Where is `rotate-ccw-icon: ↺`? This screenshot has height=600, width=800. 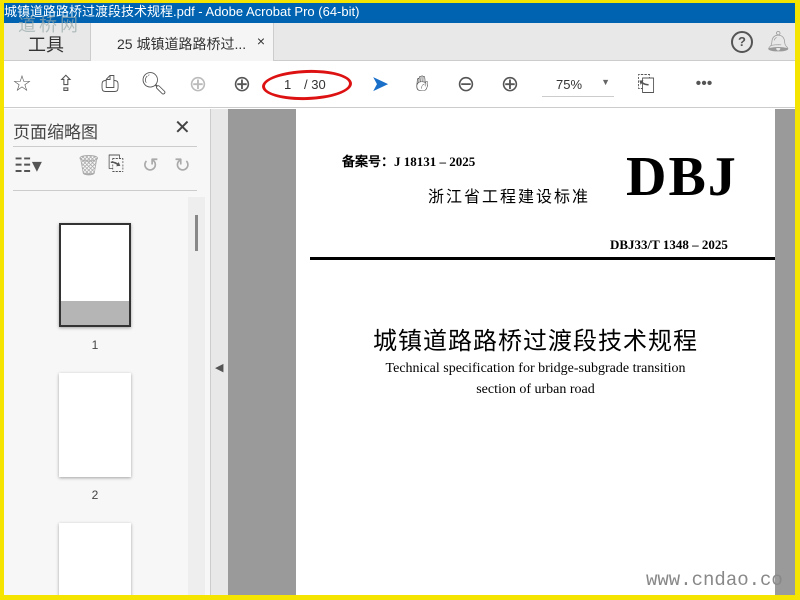
rotate-ccw-icon: ↺ is located at coordinates (150, 165).